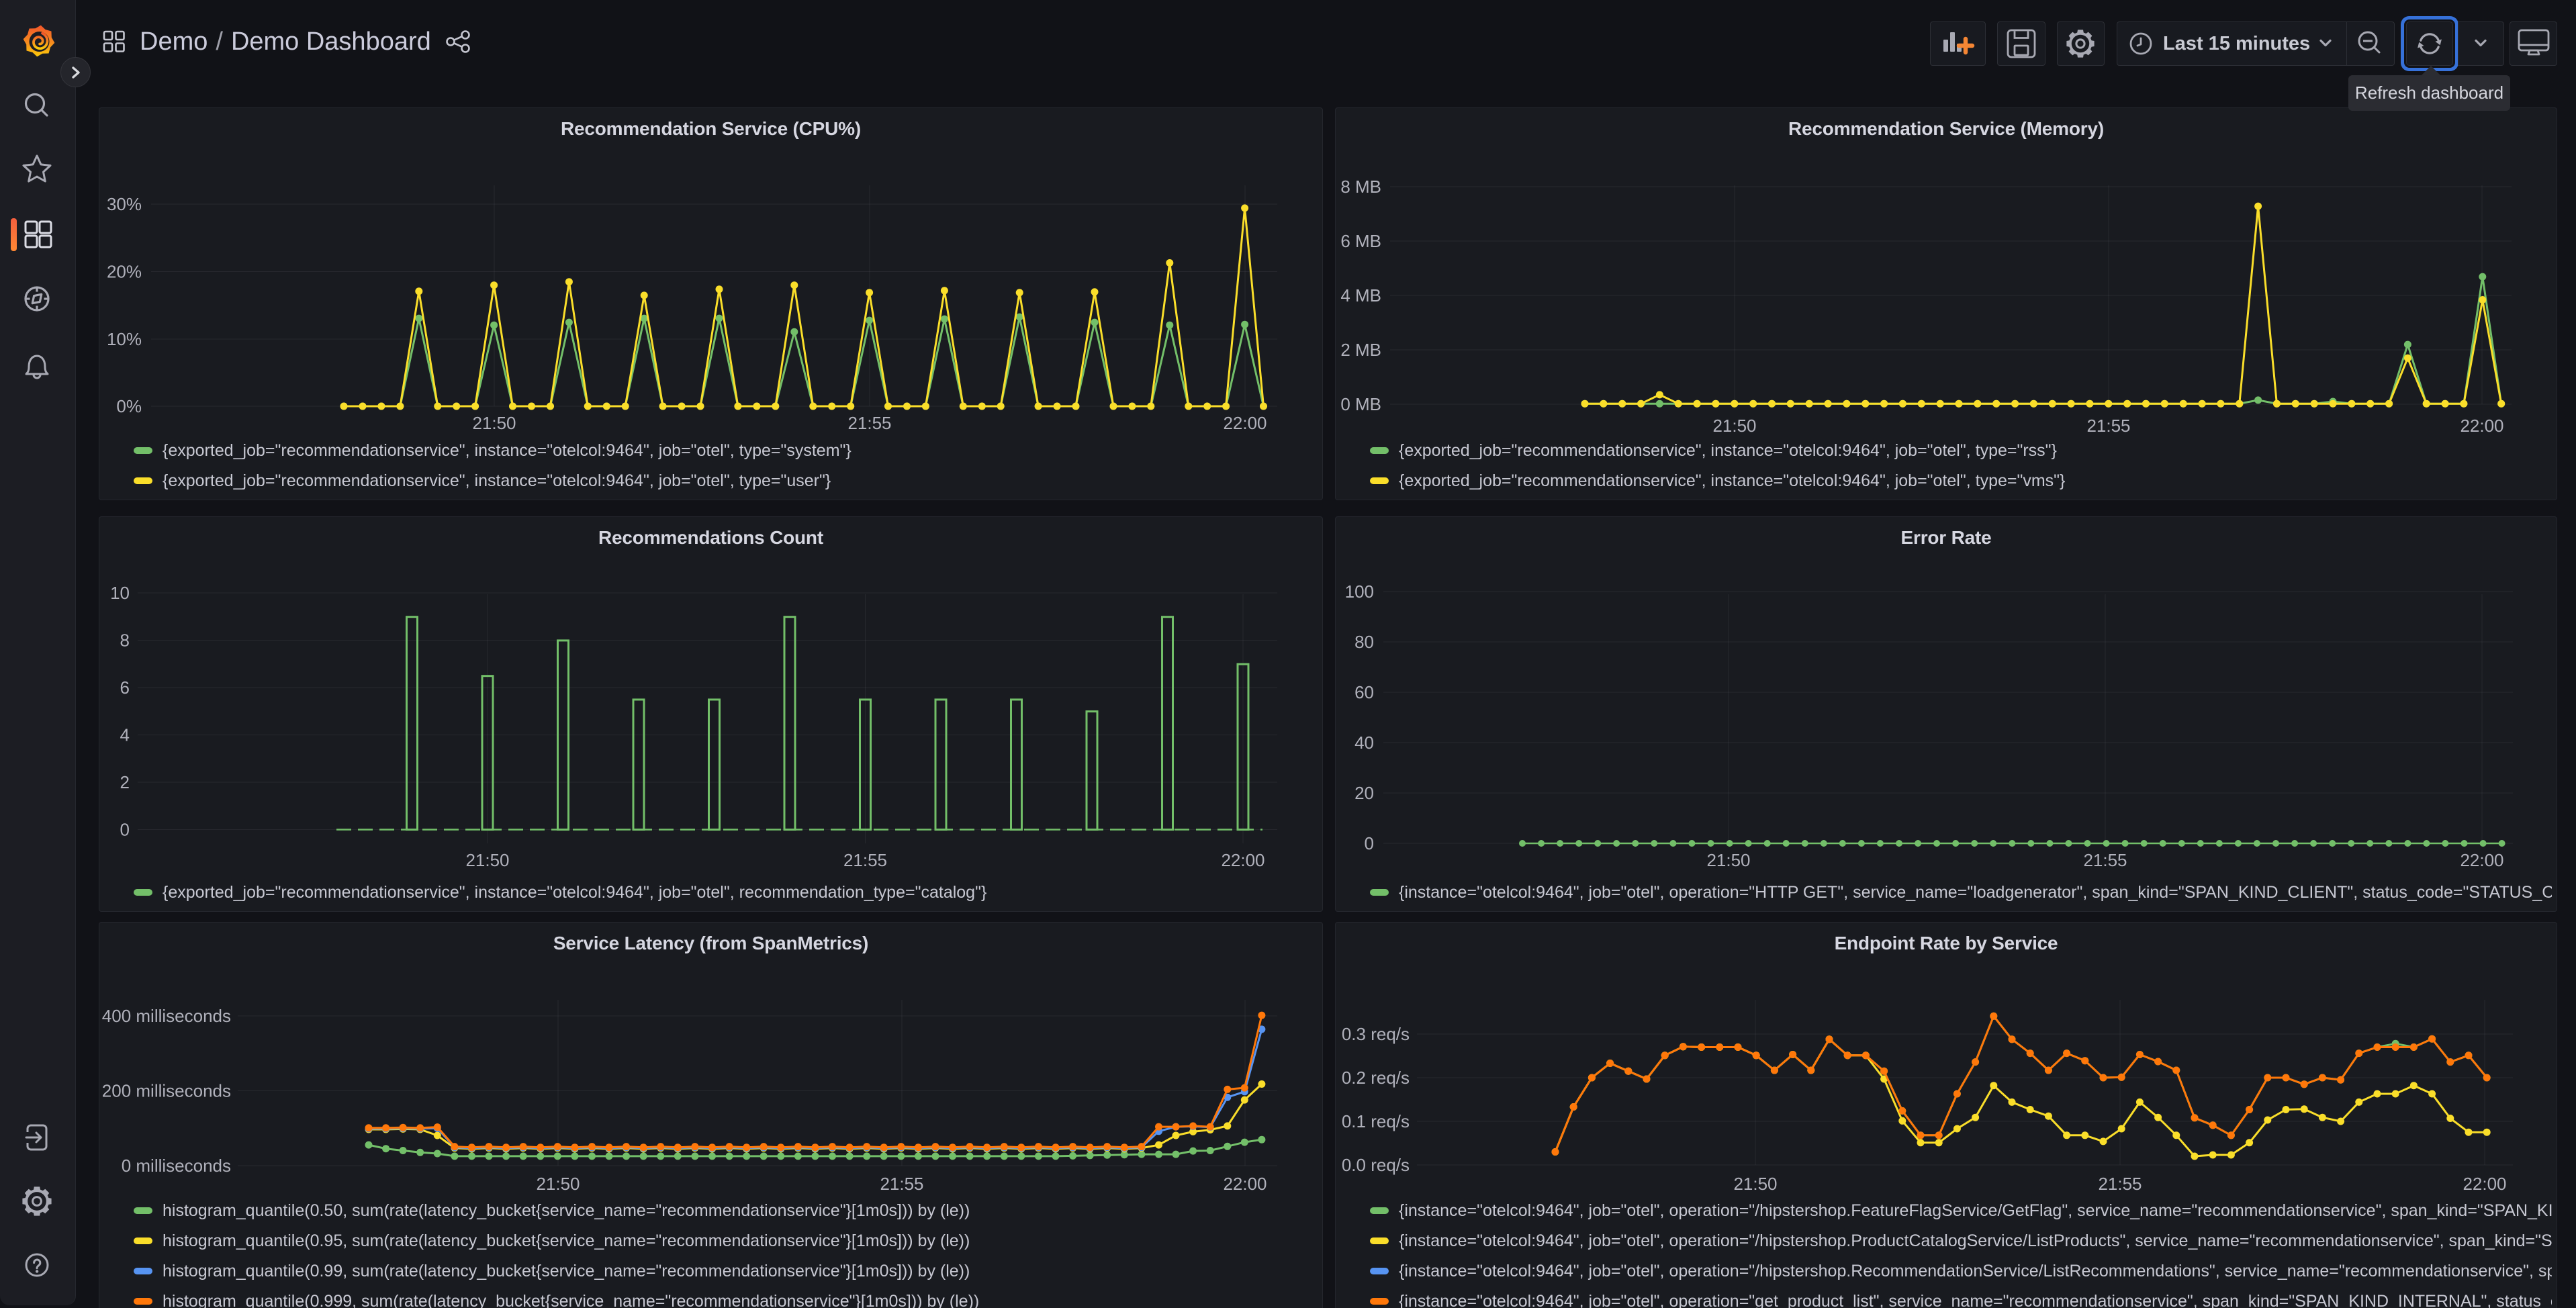 This screenshot has height=1308, width=2576. What do you see at coordinates (1360, 241) in the screenshot?
I see `svg-text: 6 MB` at bounding box center [1360, 241].